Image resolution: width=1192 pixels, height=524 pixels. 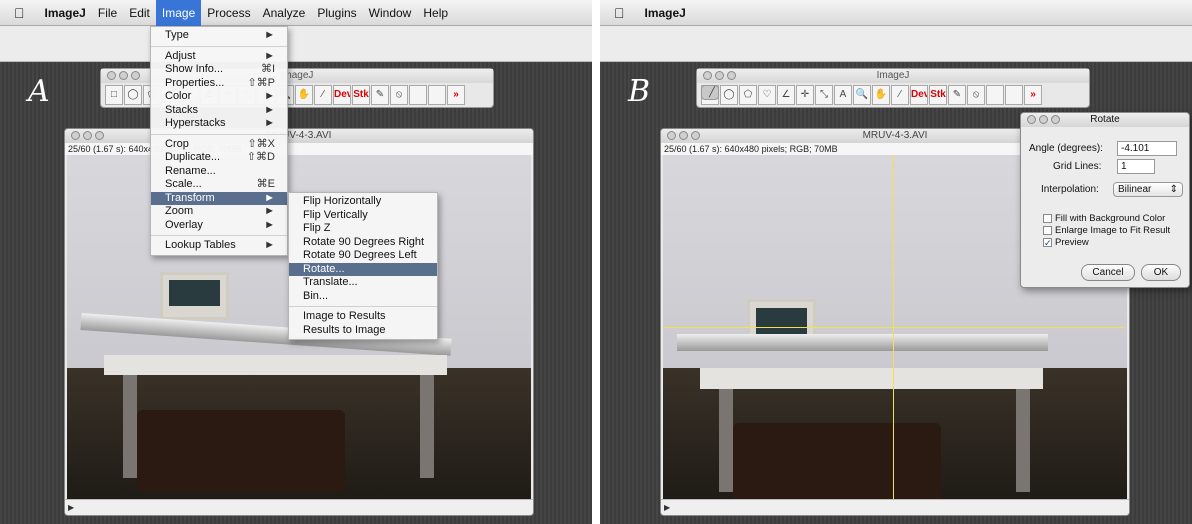 I want to click on ok-button: OK, so click(x=1161, y=272).